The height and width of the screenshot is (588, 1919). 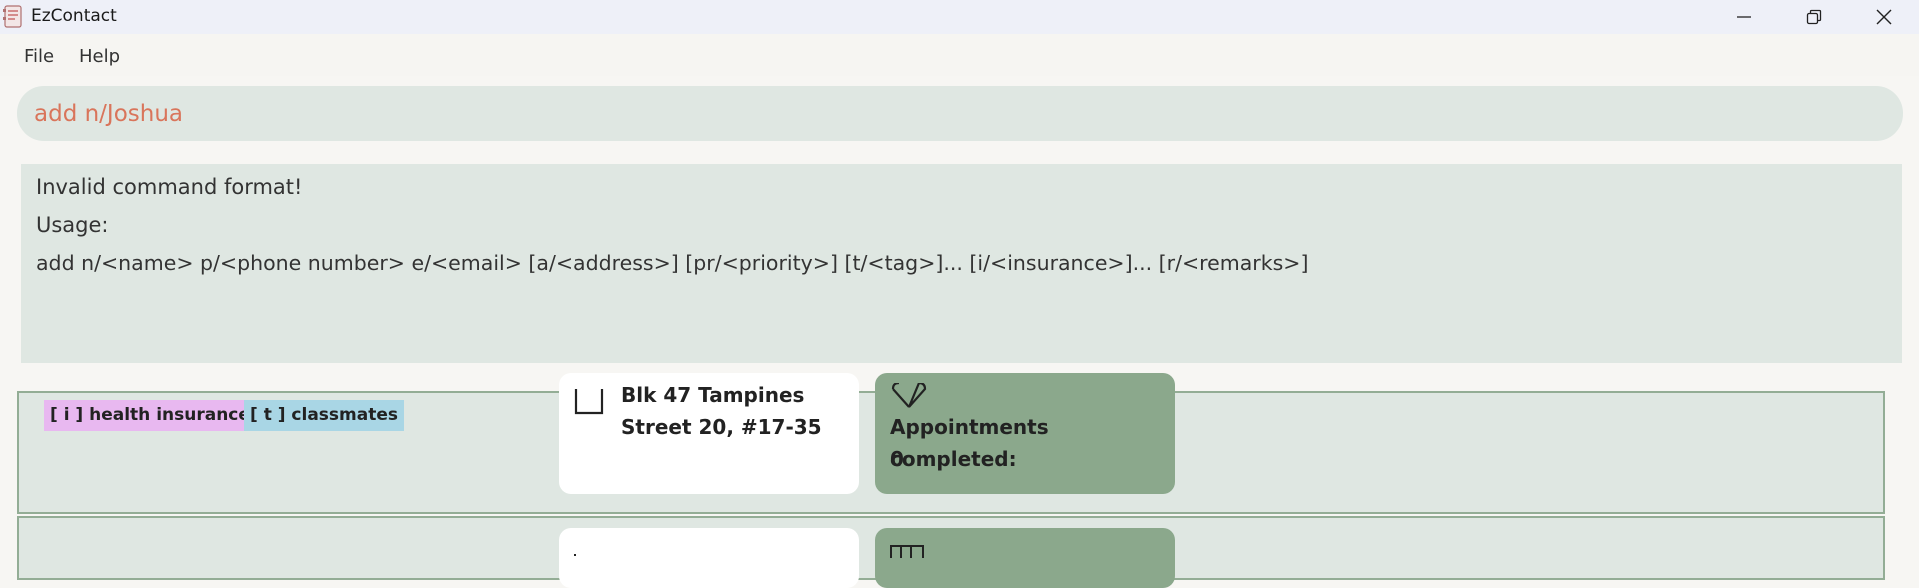 What do you see at coordinates (99, 56) in the screenshot?
I see `menu-help: Help` at bounding box center [99, 56].